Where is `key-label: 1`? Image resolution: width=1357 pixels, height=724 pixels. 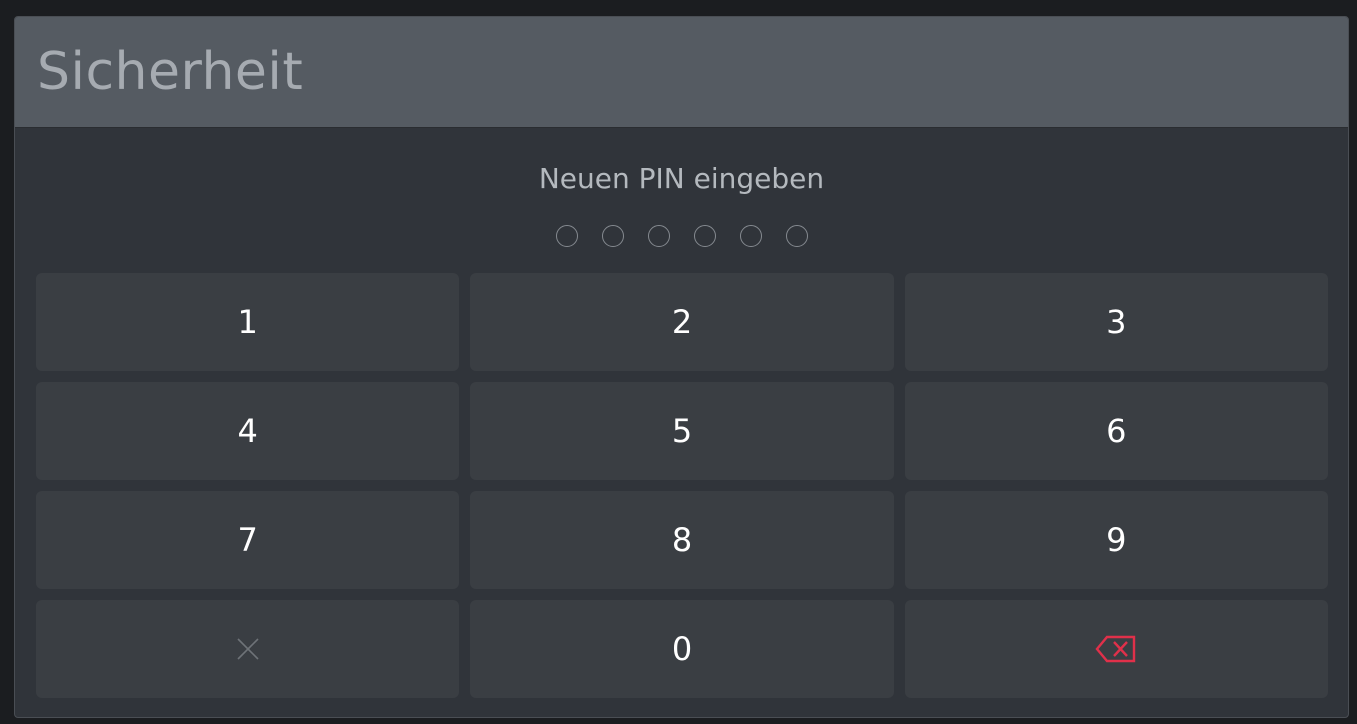 key-label: 1 is located at coordinates (247, 322).